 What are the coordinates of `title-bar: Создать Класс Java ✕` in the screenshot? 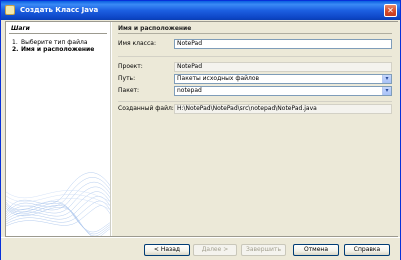 It's located at (200, 10).